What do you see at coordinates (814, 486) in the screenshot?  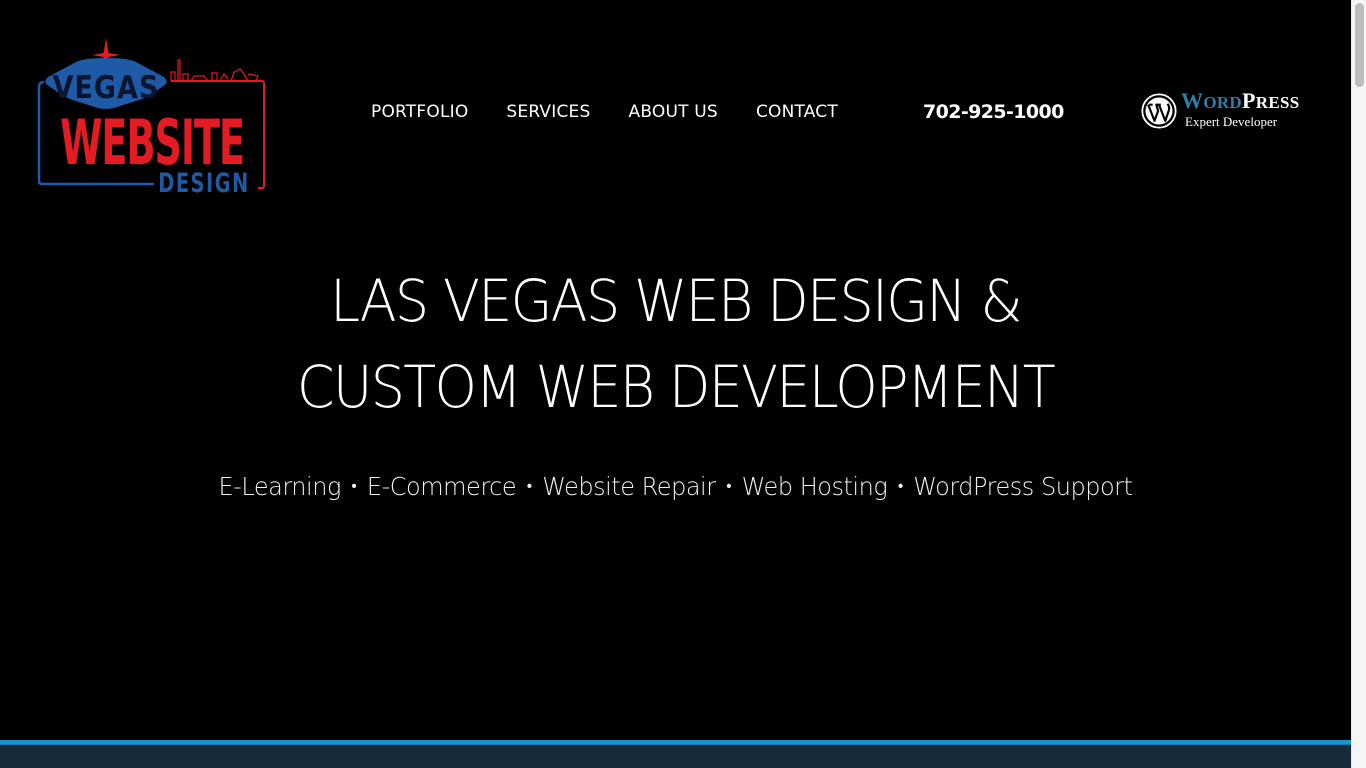 I see `service-web-hosting: Web Hosting` at bounding box center [814, 486].